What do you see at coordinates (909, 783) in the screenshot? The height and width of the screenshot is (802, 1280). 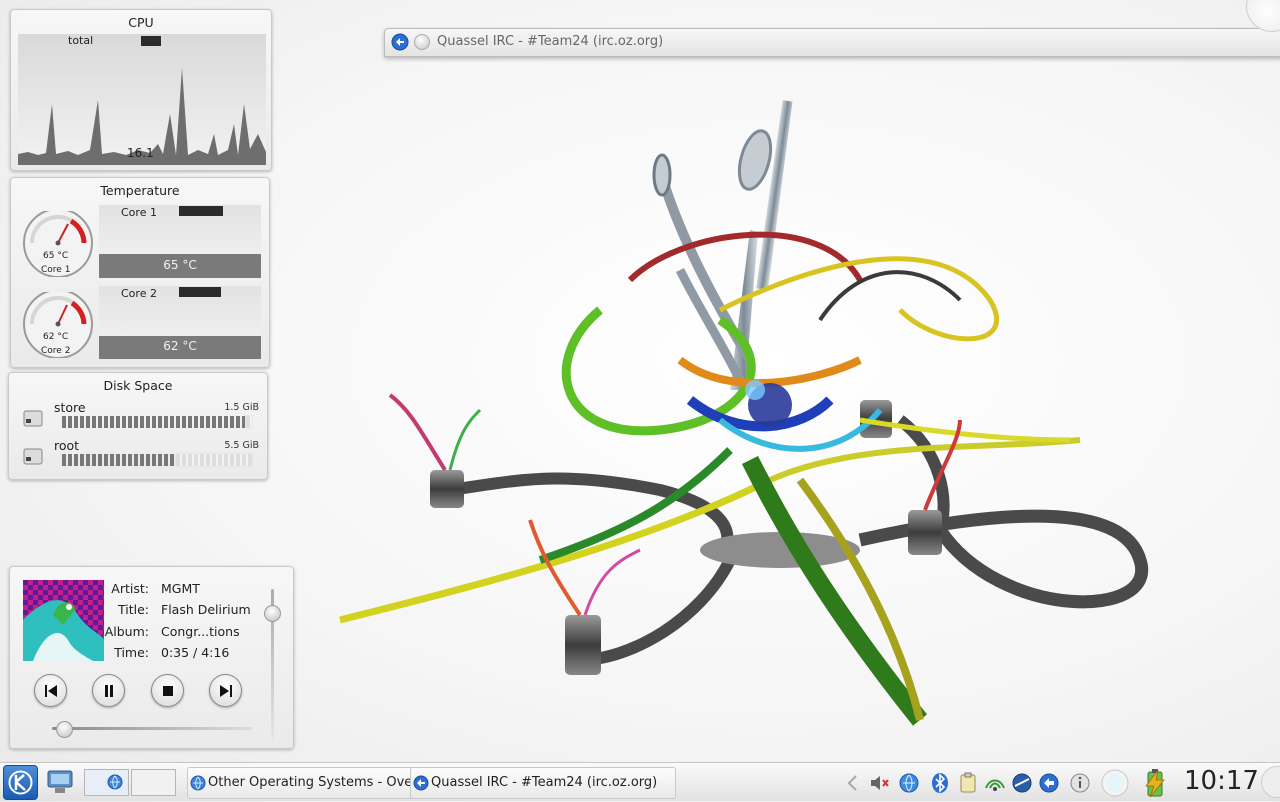 I see `network-globe-icon` at bounding box center [909, 783].